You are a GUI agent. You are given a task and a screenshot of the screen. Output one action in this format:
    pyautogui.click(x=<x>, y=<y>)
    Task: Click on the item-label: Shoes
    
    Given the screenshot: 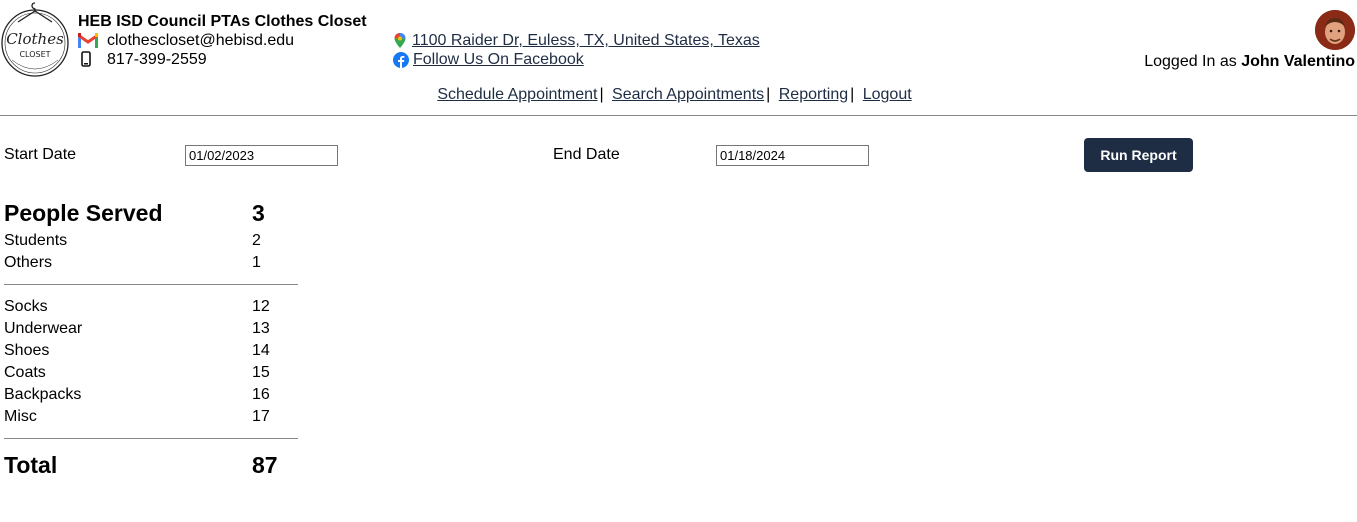 What is the action you would take?
    pyautogui.click(x=27, y=350)
    